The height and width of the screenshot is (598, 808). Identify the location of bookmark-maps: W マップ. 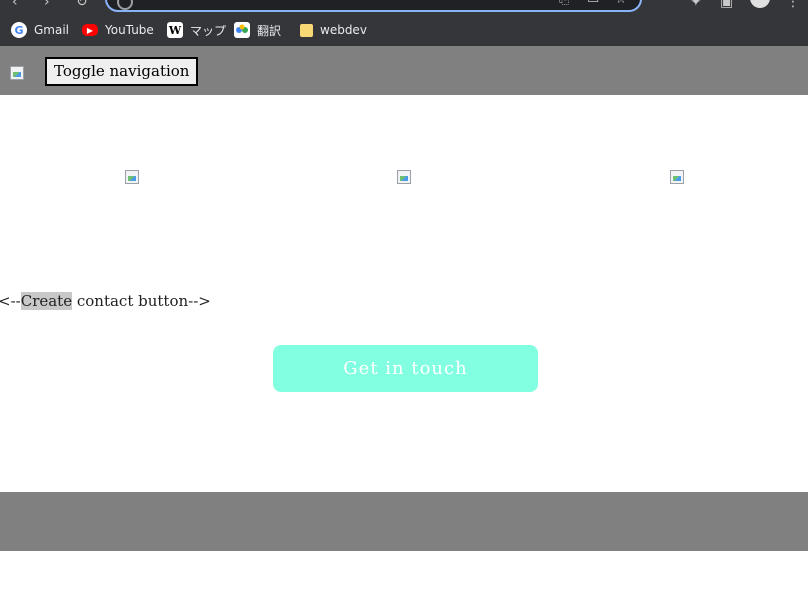
(196, 30).